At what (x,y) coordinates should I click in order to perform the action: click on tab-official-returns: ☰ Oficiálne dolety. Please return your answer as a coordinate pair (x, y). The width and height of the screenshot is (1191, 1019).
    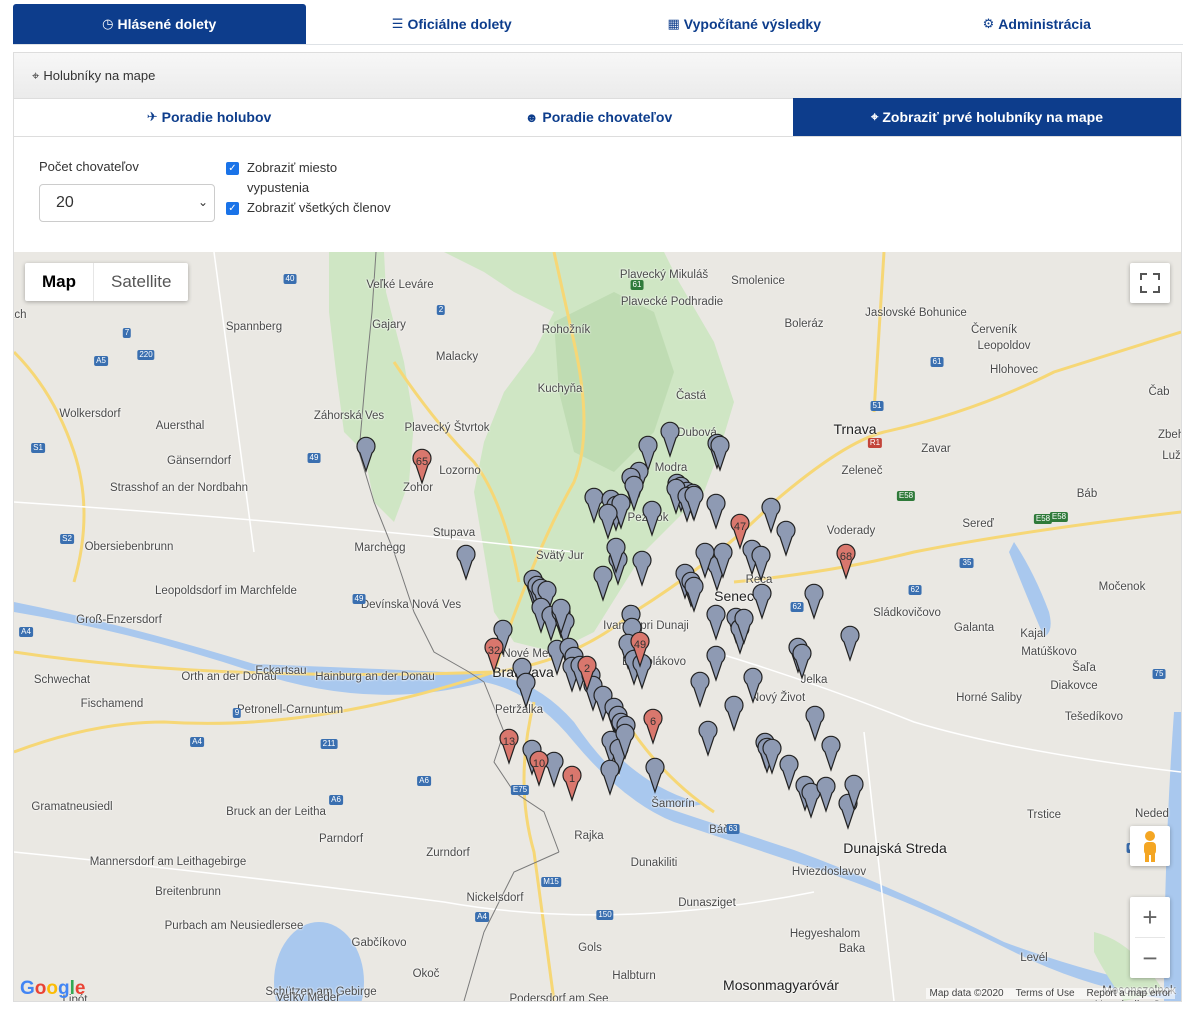
    Looking at the image, I should click on (452, 24).